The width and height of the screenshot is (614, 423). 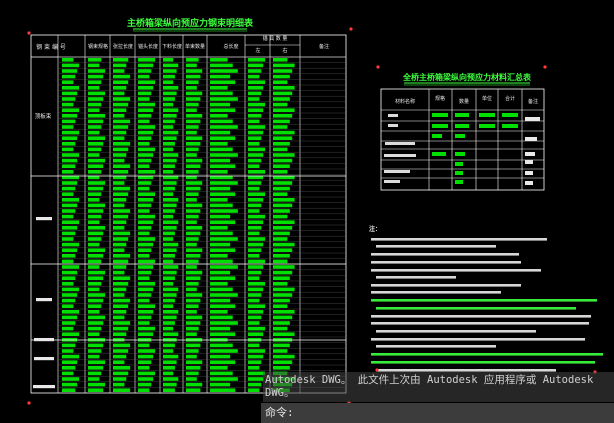 I want to click on command-prompt: 命令:, so click(x=279, y=412).